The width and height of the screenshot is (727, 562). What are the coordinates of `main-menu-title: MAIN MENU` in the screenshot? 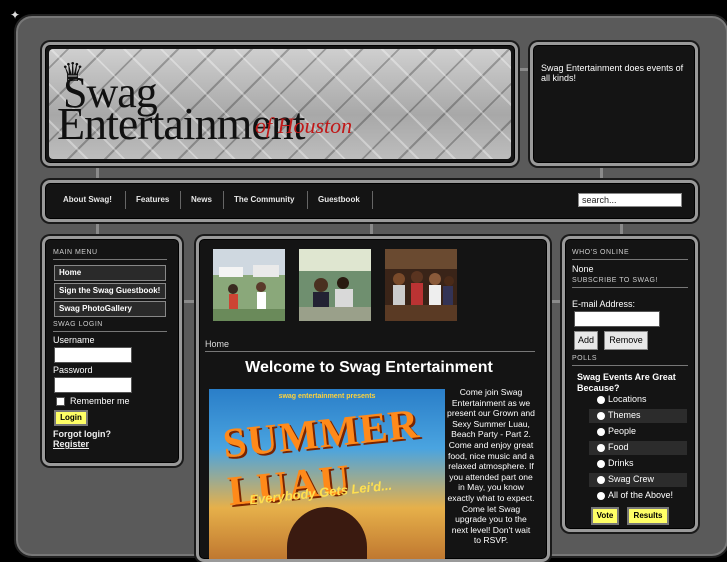 It's located at (110, 254).